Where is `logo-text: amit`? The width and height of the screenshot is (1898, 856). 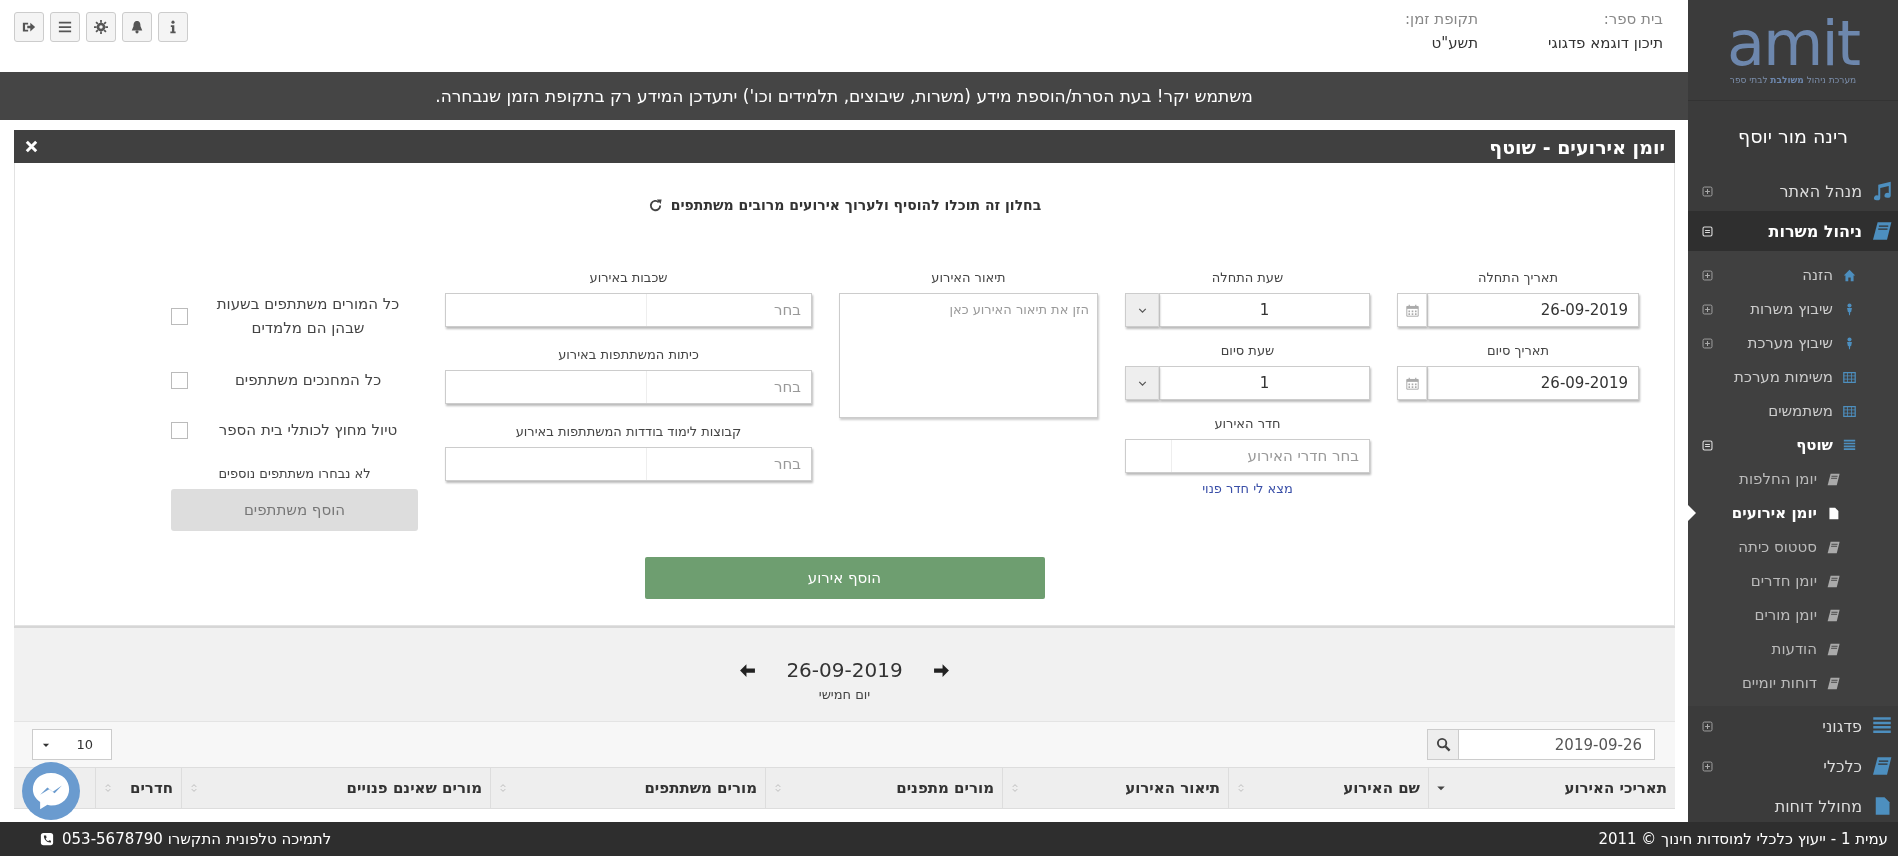 logo-text: amit is located at coordinates (1793, 44).